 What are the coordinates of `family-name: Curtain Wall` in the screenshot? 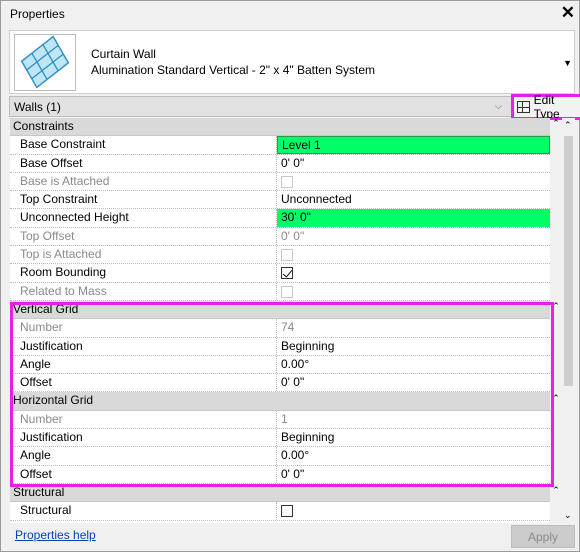 It's located at (123, 54).